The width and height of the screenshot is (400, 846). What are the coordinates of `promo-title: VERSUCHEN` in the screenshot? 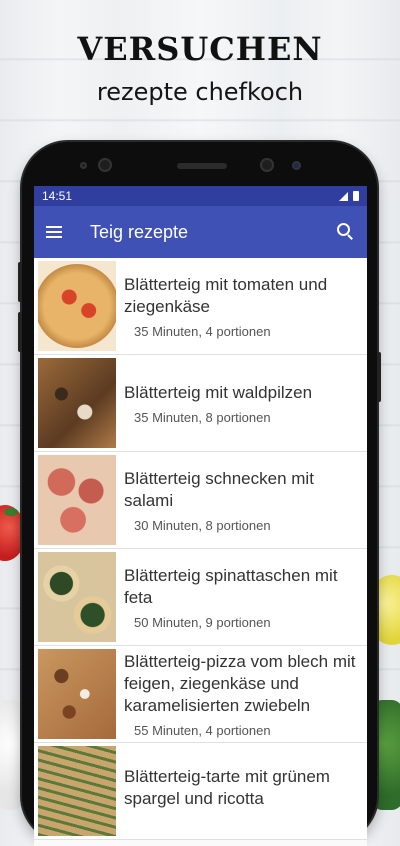 It's located at (200, 49).